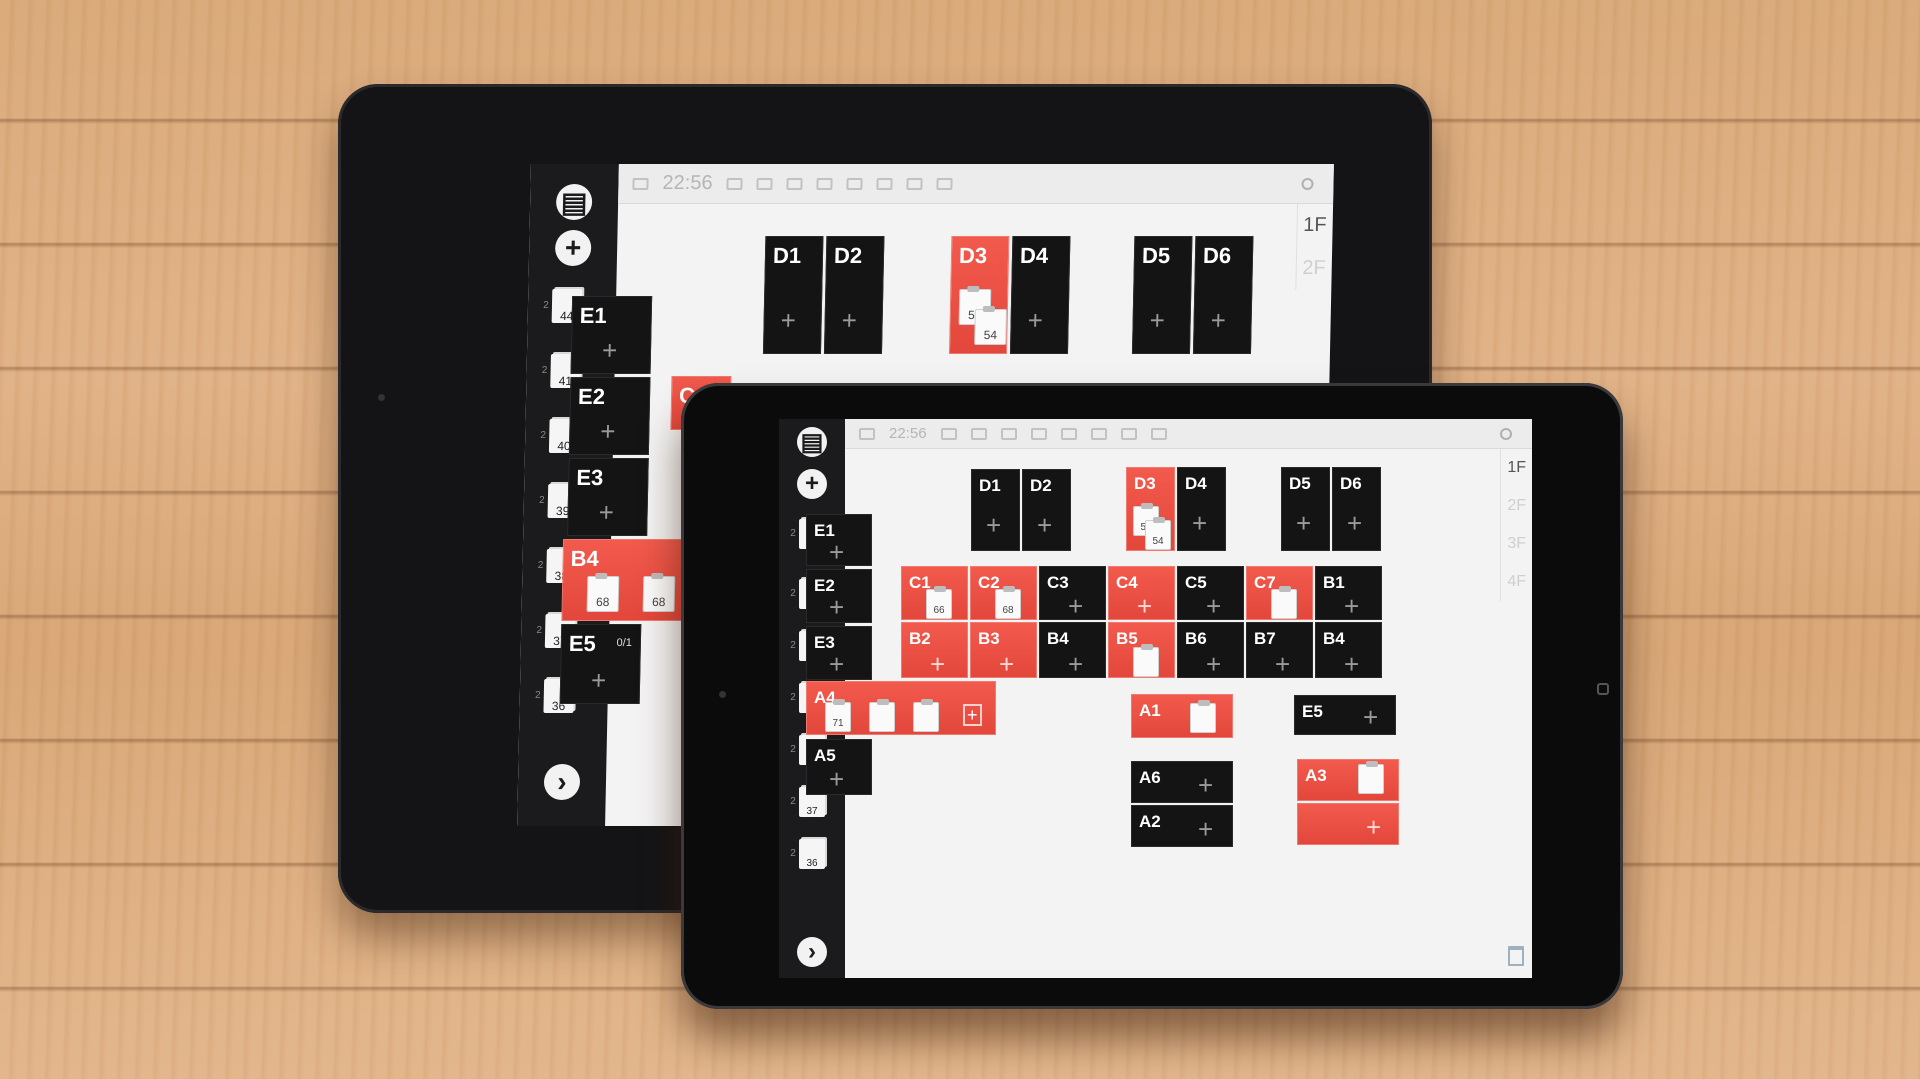 The image size is (1920, 1079). What do you see at coordinates (1003, 650) in the screenshot?
I see `table-b2: B3 +` at bounding box center [1003, 650].